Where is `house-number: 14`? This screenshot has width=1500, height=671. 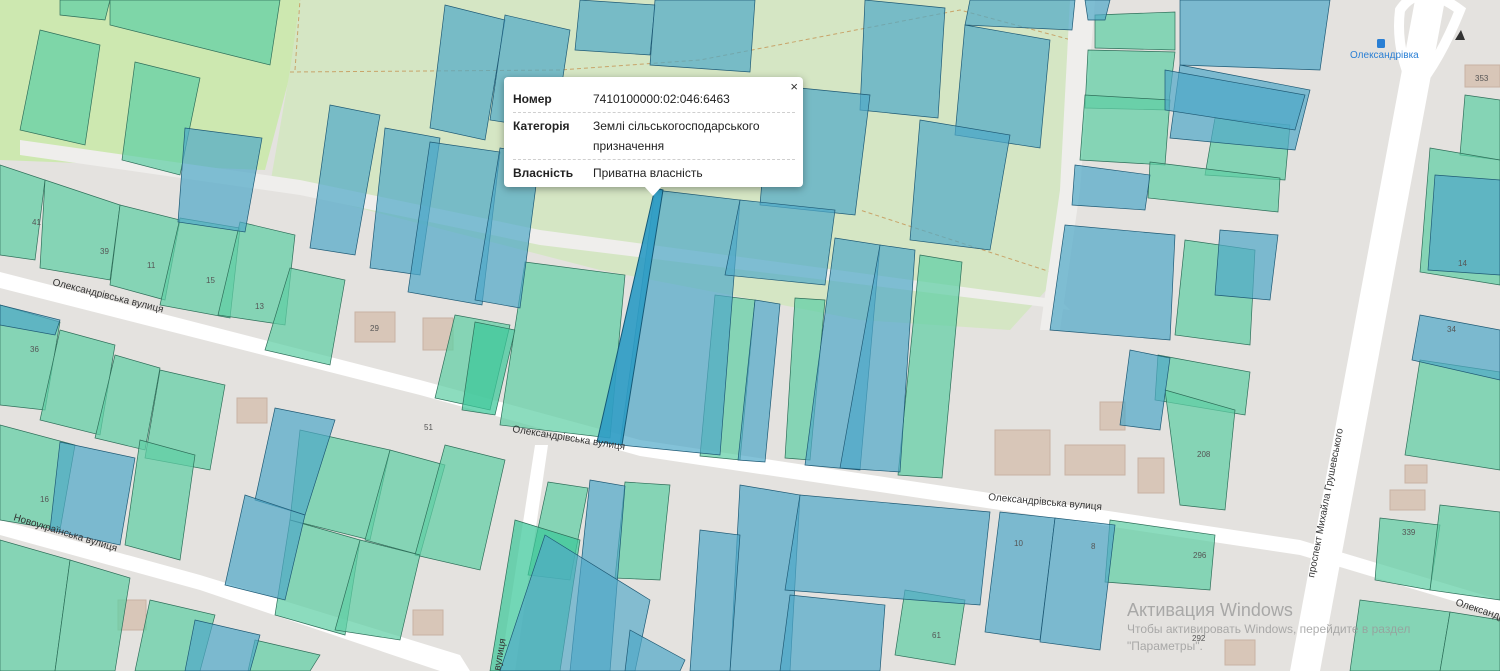
house-number: 14 is located at coordinates (1462, 263).